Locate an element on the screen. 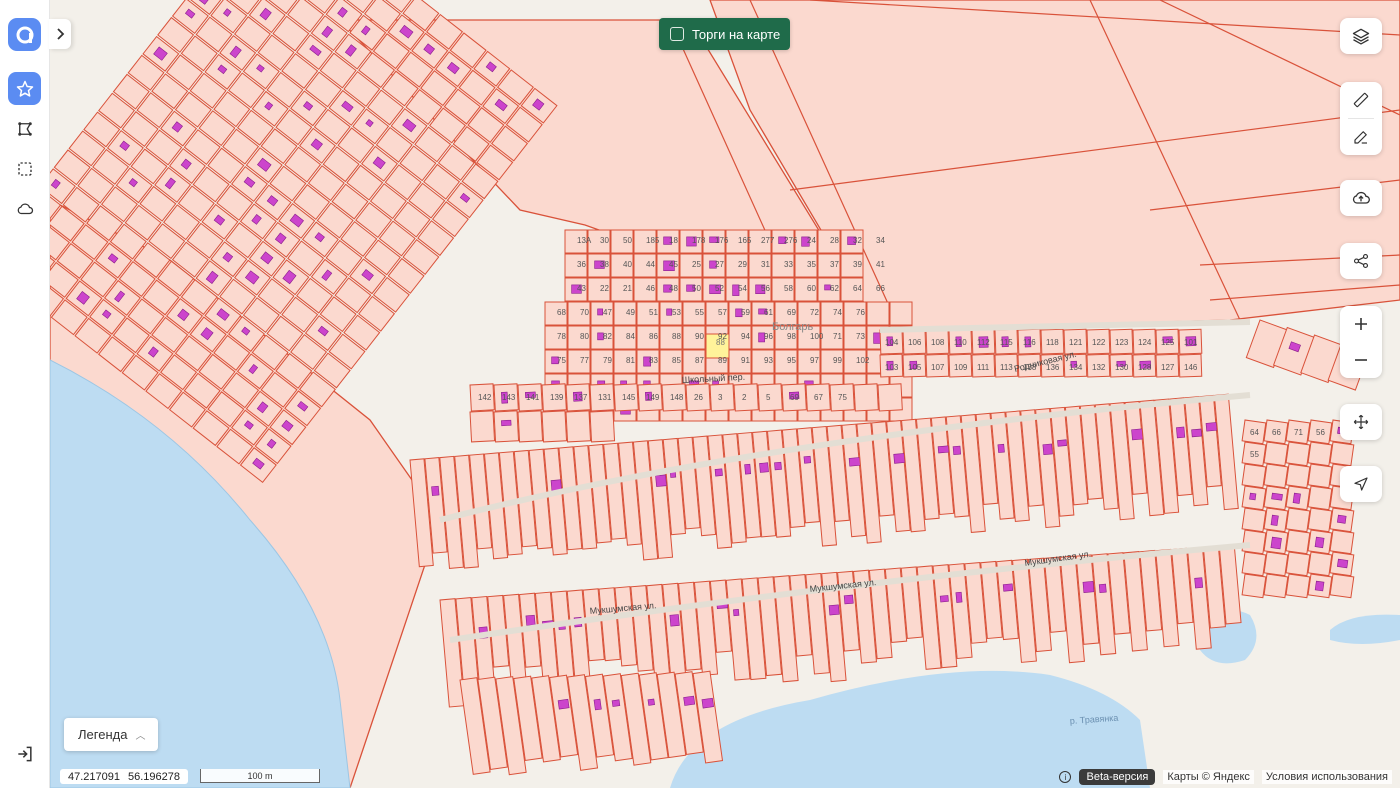 This screenshot has width=1400, height=788. locate-button is located at coordinates (1361, 484).